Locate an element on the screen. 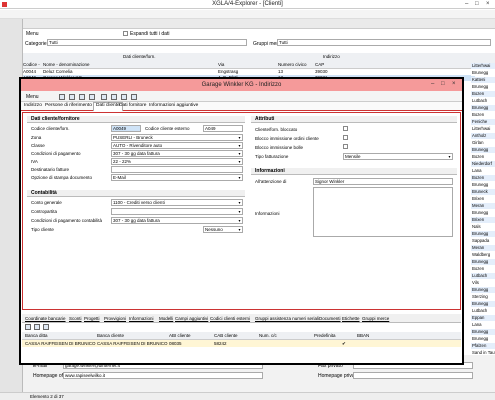  tab-info-aggiuntive: Informazioni aggiuntive is located at coordinates (173, 105).